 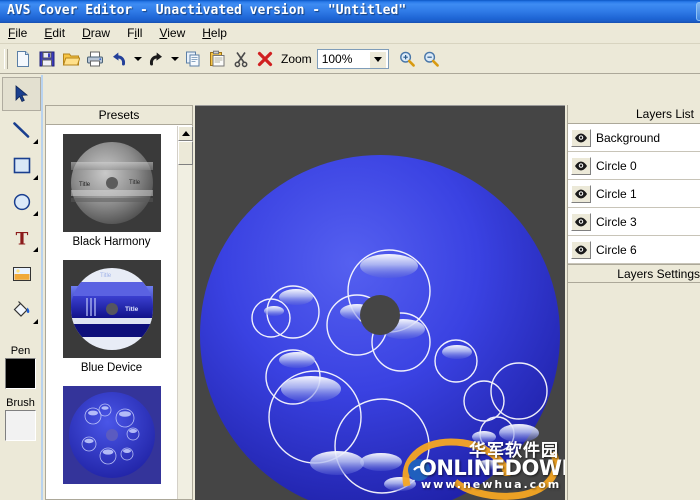 What do you see at coordinates (215, 33) in the screenshot?
I see `menu-item-help: Help` at bounding box center [215, 33].